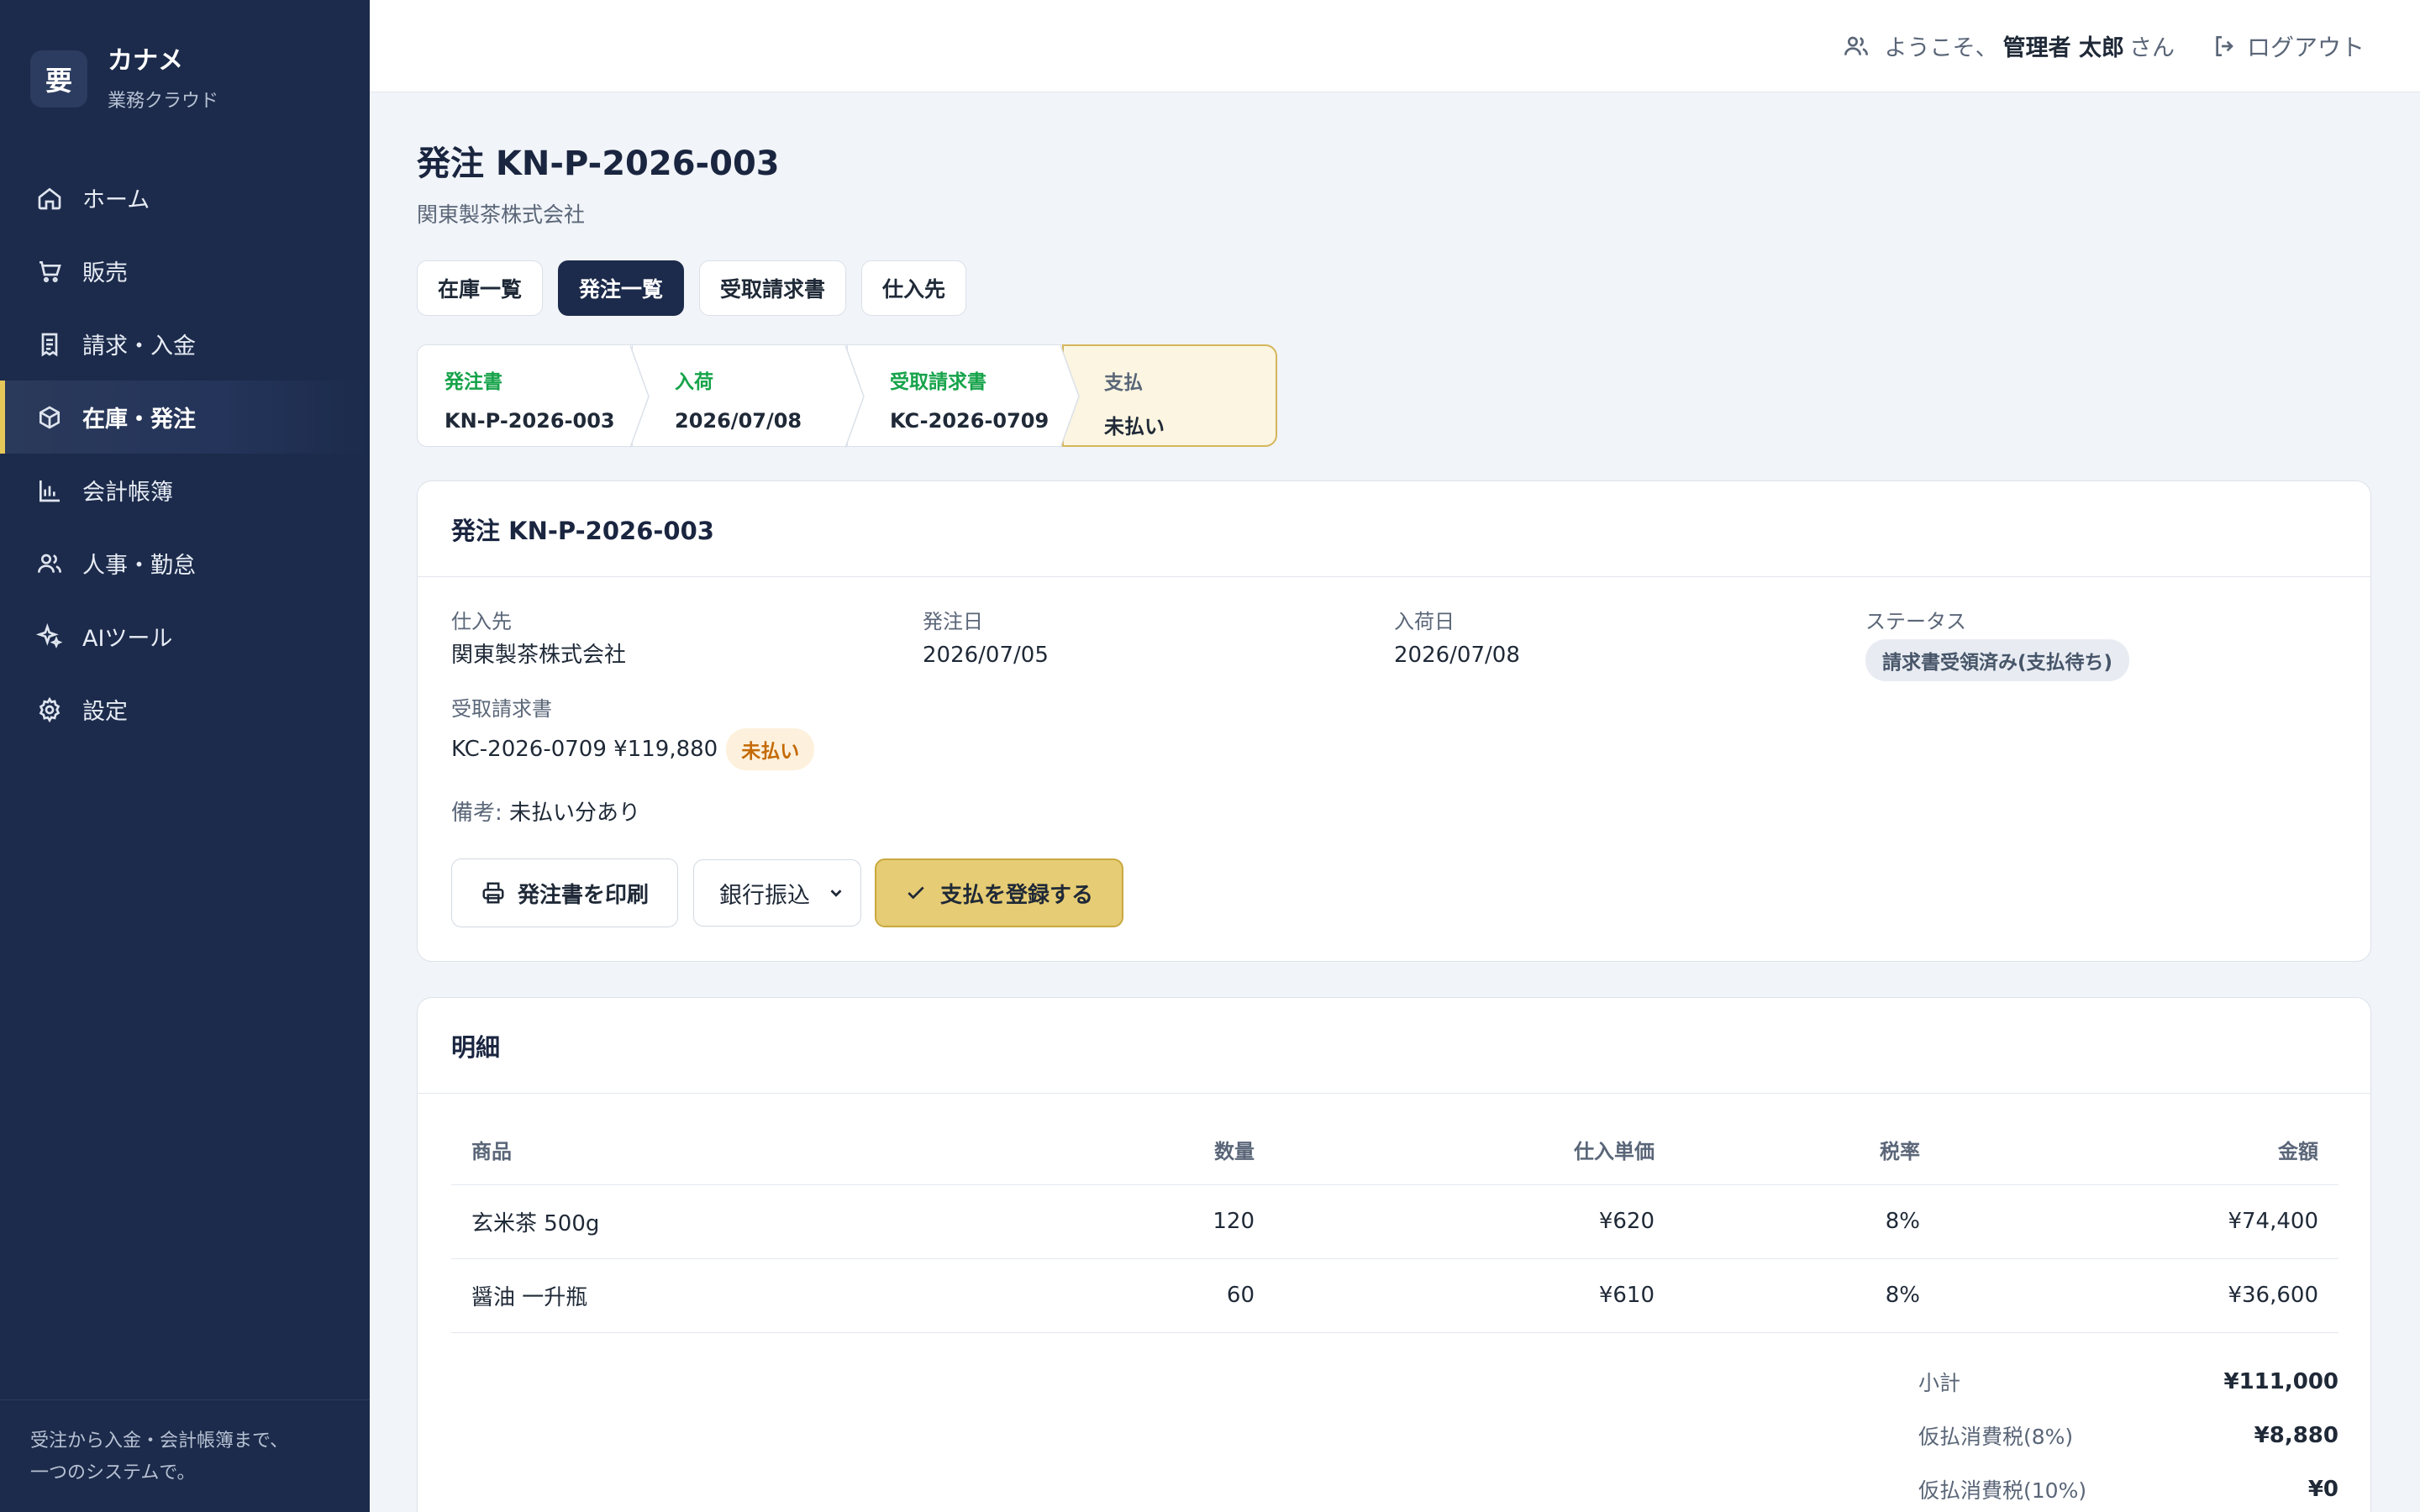  I want to click on status-label: ステータス, so click(1916, 621).